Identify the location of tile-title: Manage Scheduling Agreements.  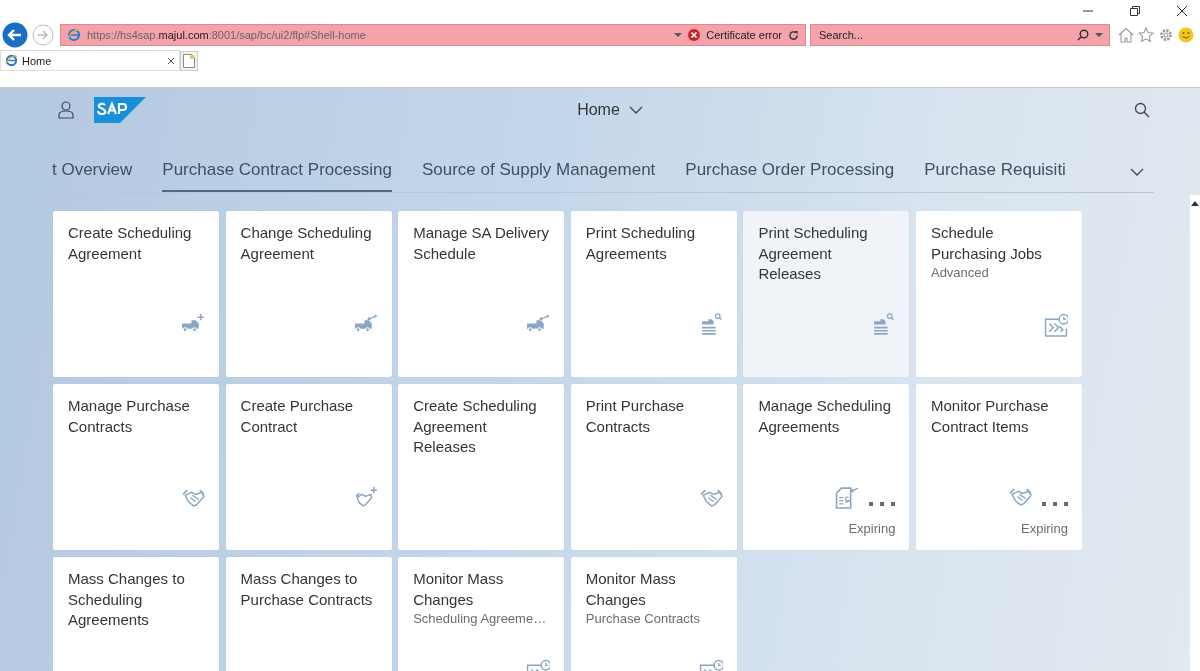
(825, 416).